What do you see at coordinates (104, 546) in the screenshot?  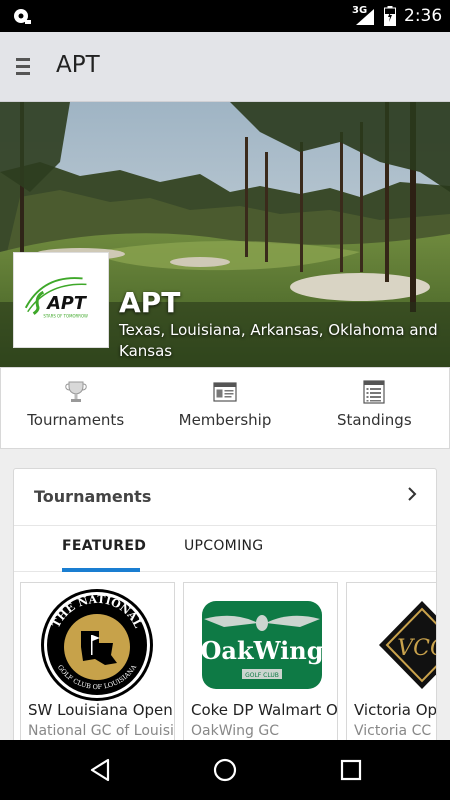 I see `tab-featured: FEATURED` at bounding box center [104, 546].